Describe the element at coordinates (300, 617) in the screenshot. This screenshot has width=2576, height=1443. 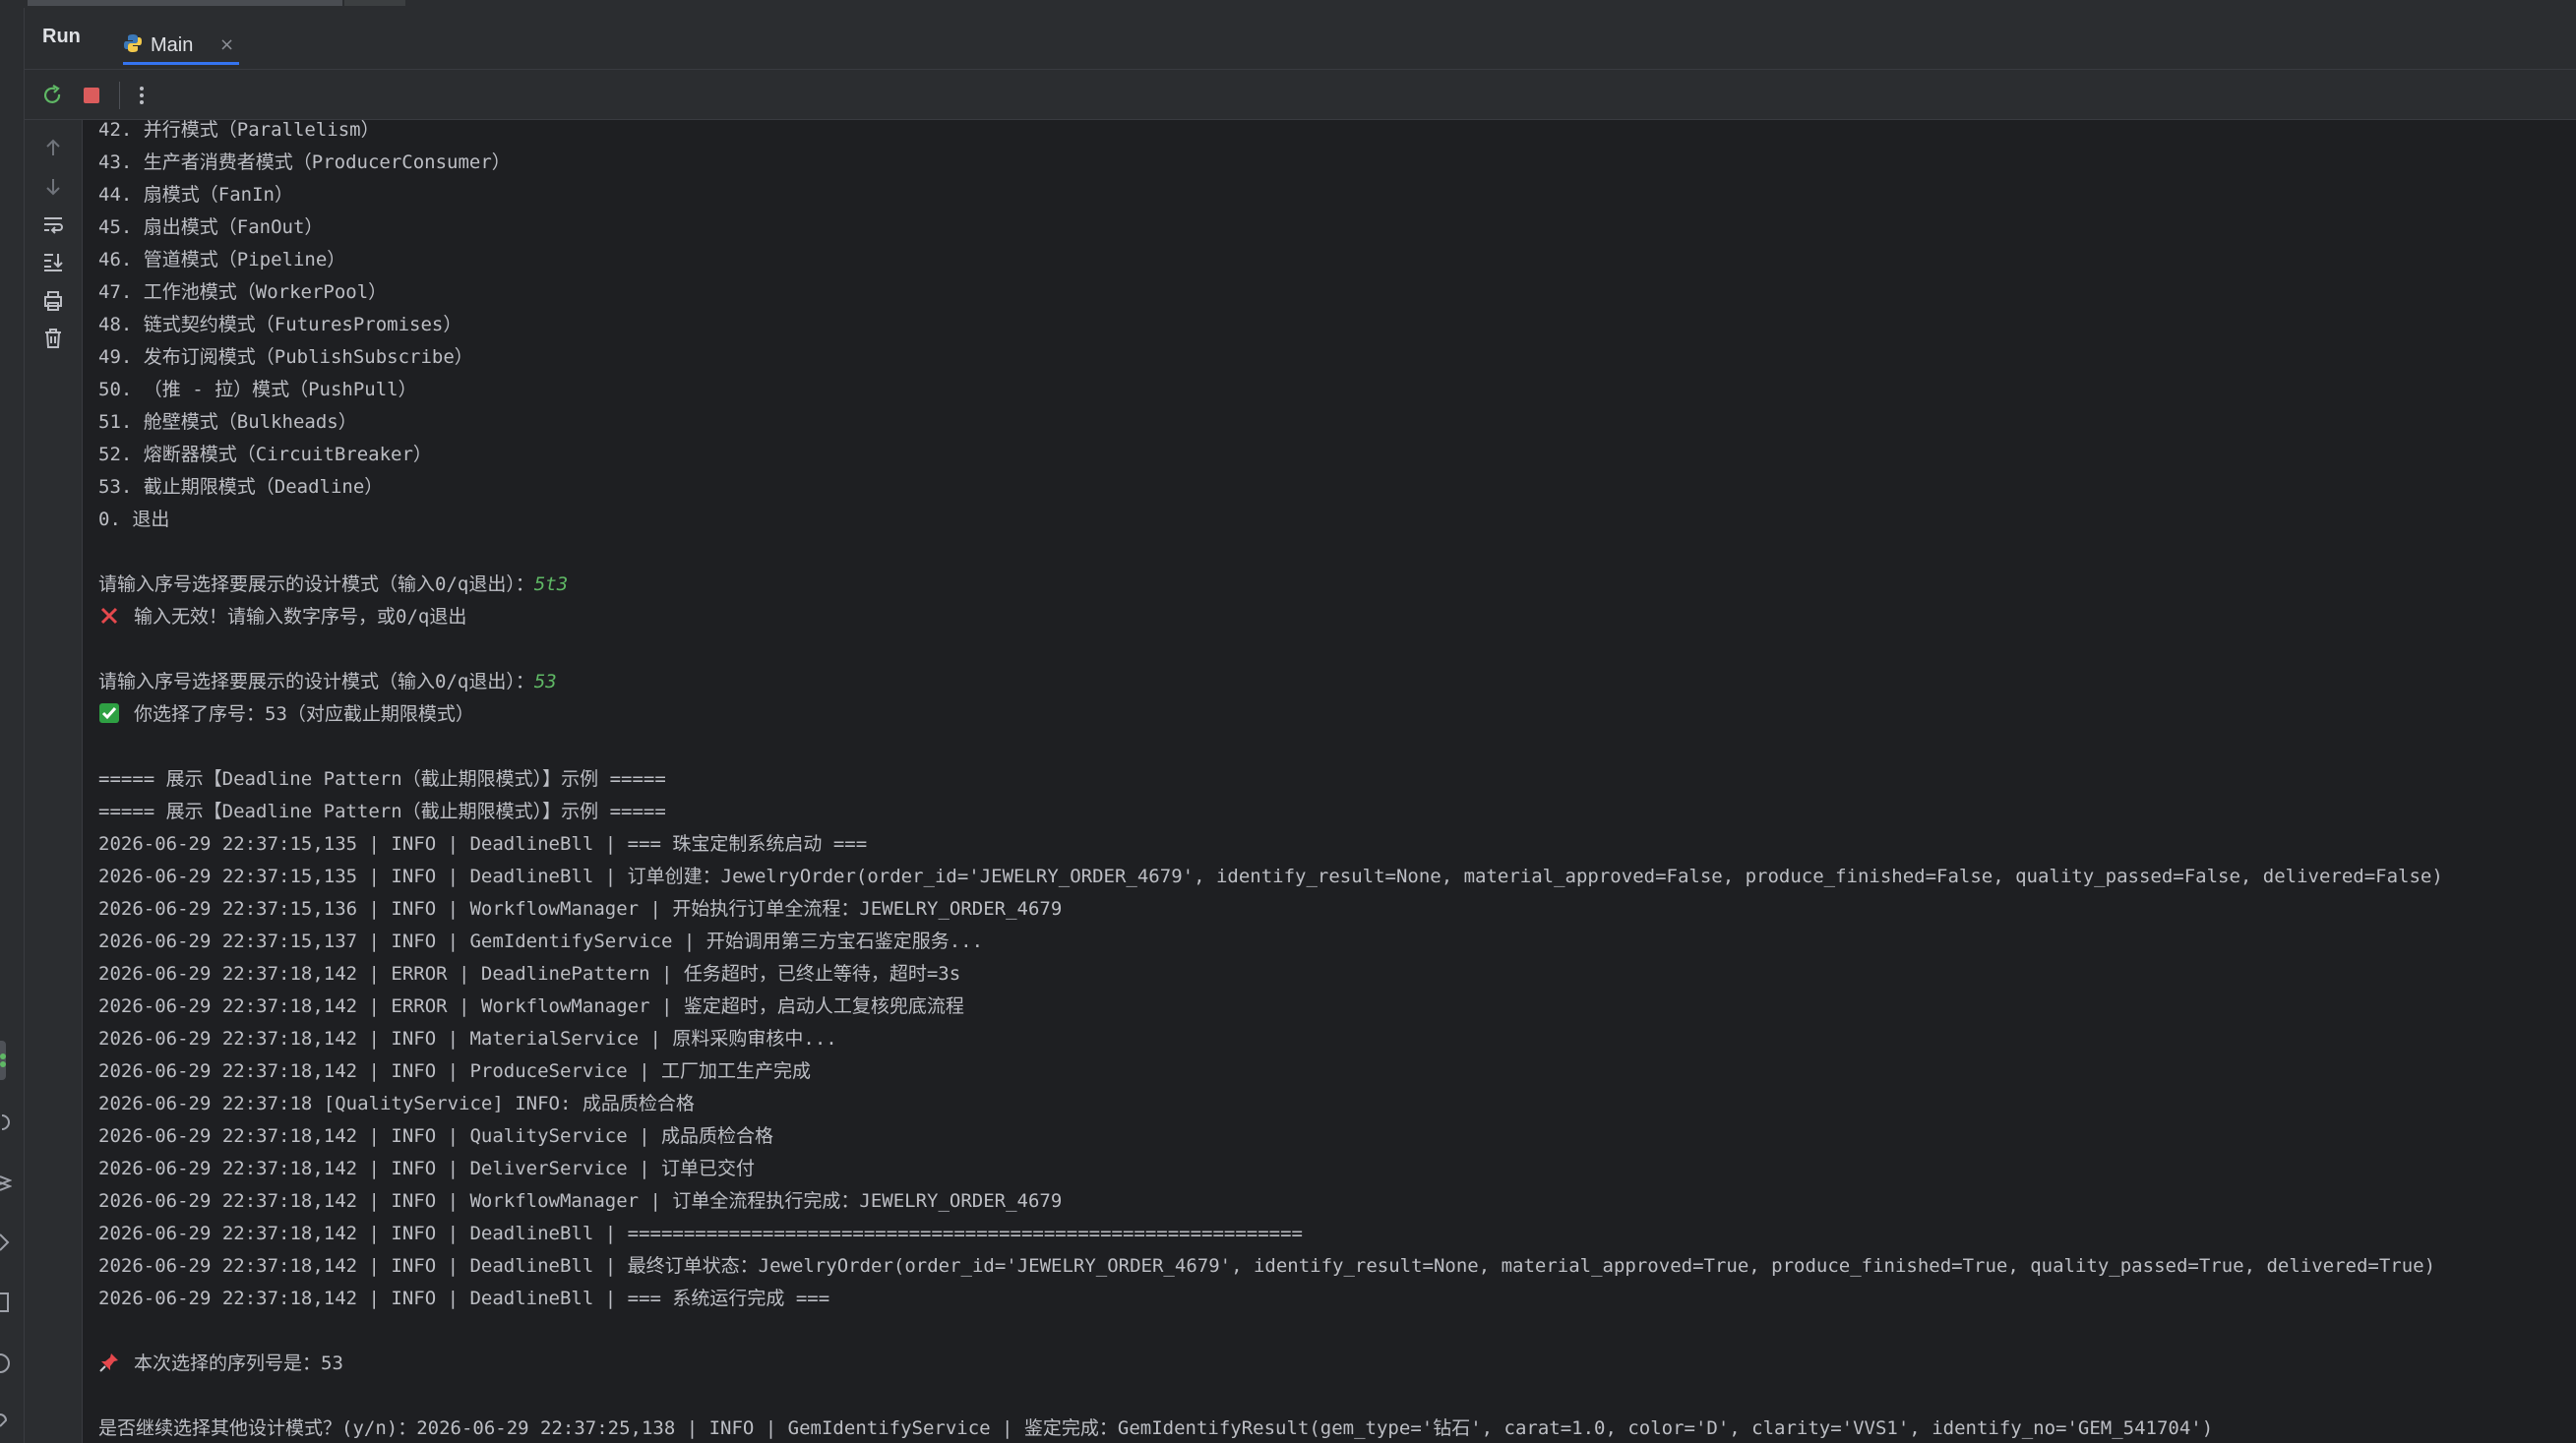
I see `error-message: 输入无效！请输入数字序号，或0/q退出` at that location.